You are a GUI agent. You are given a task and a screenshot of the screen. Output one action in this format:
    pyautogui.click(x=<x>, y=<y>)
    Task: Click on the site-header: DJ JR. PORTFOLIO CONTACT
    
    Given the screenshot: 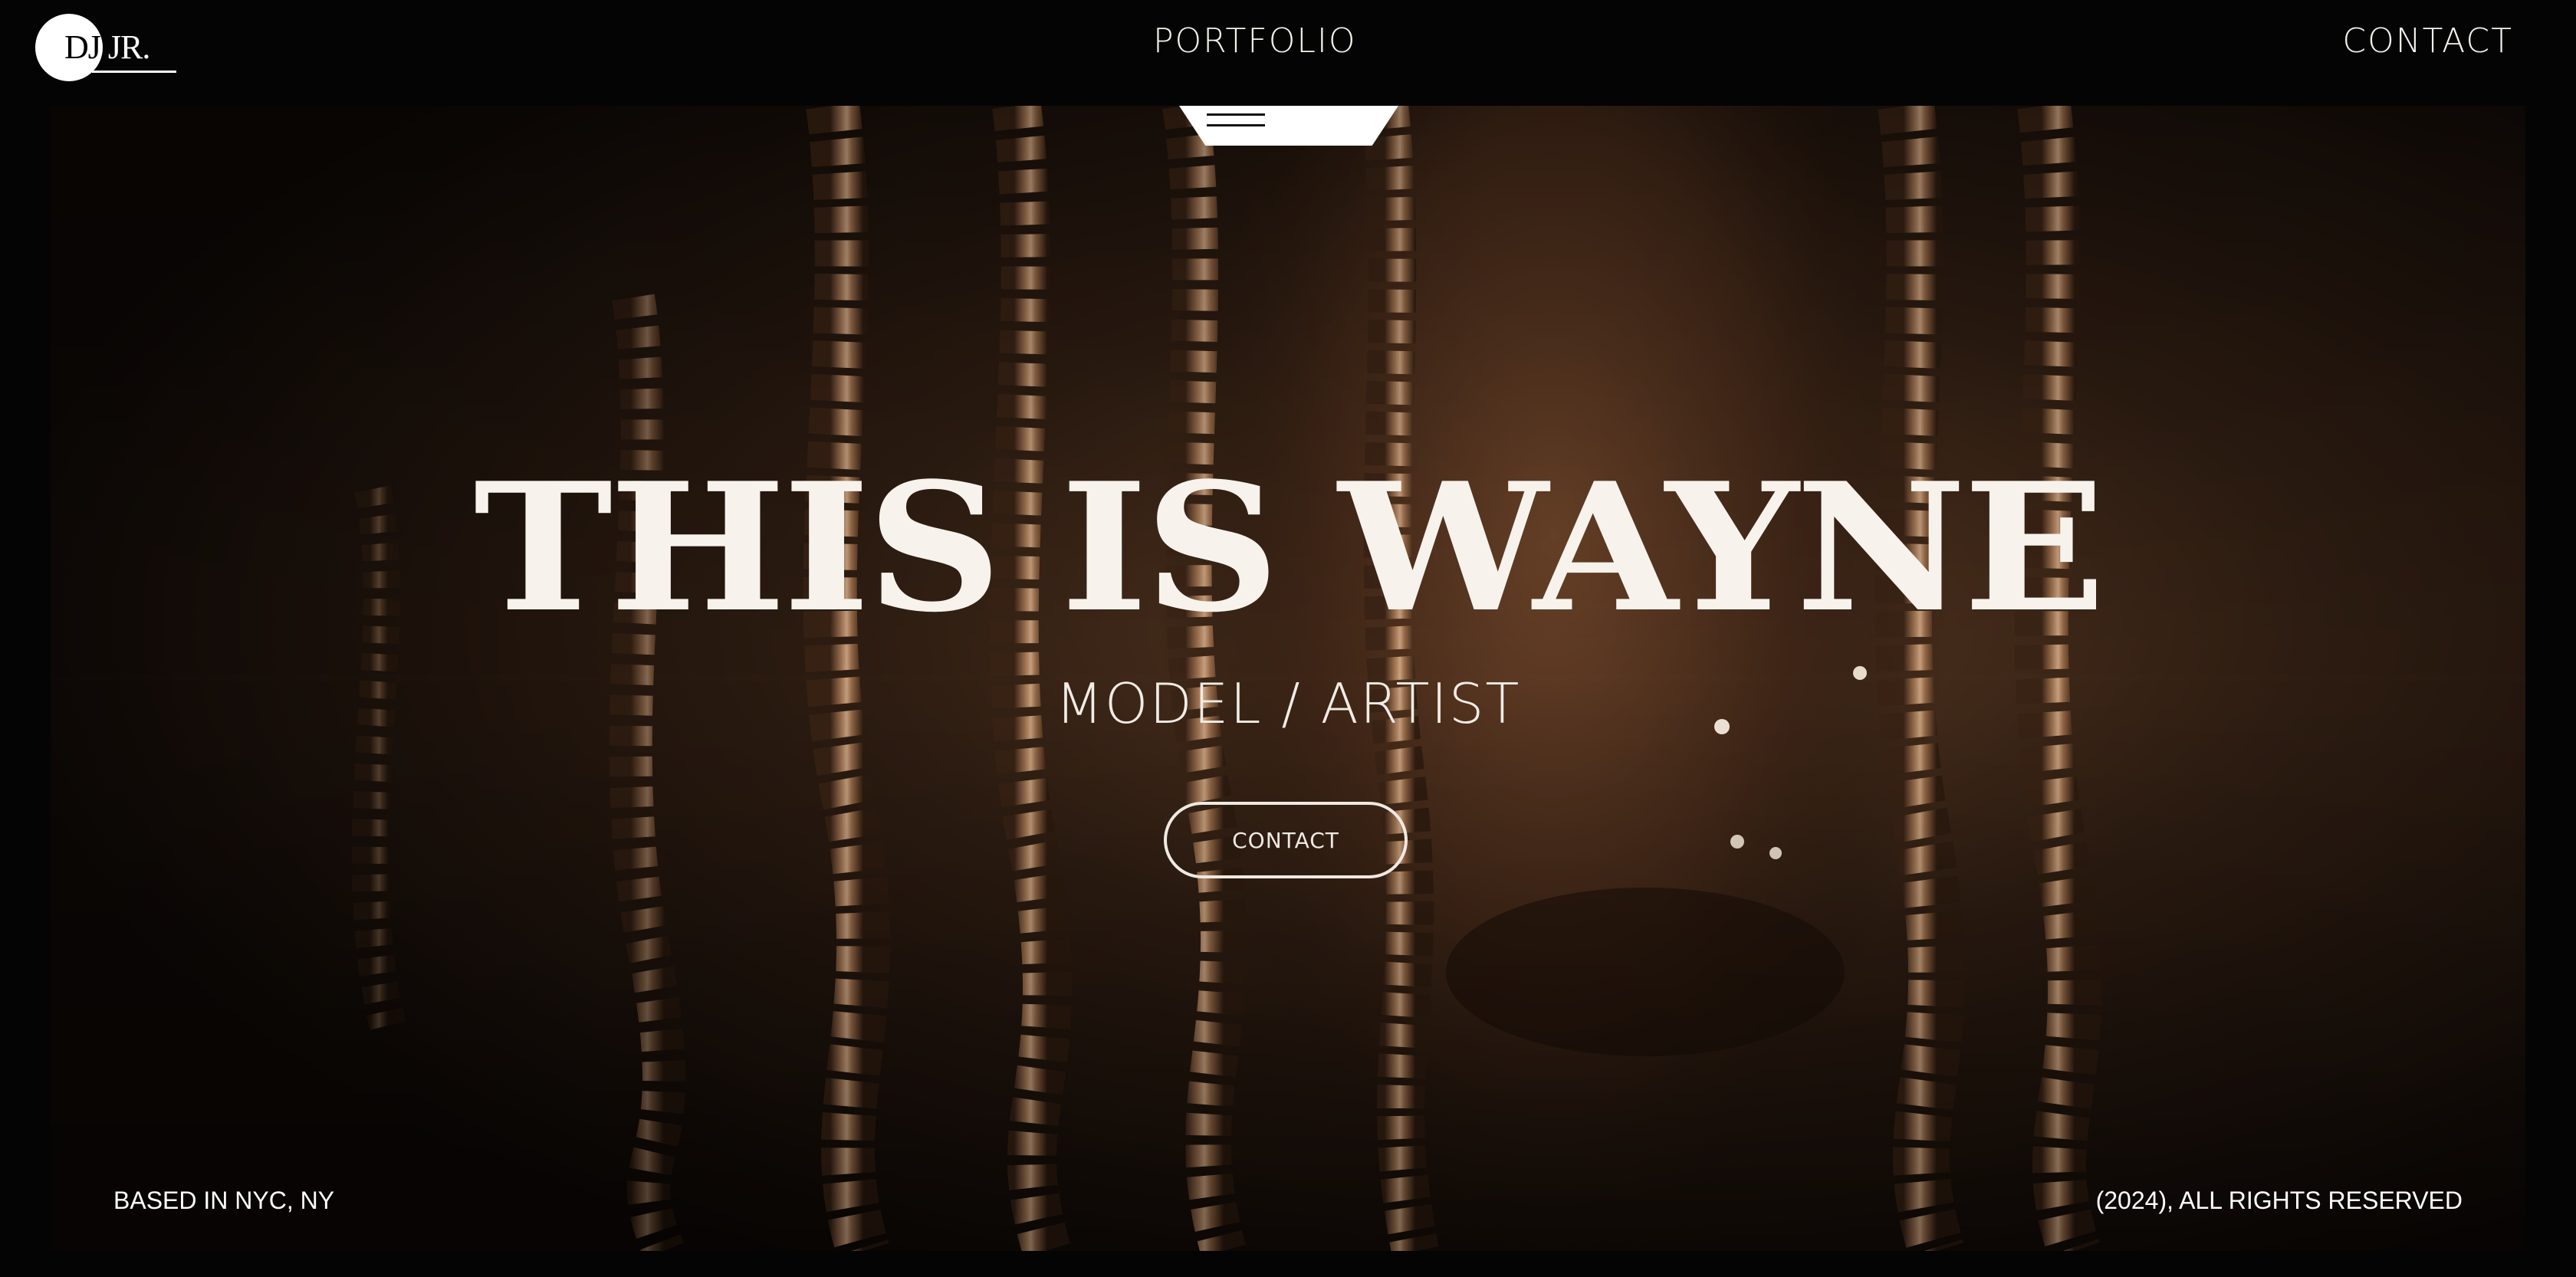 What is the action you would take?
    pyautogui.click(x=1288, y=50)
    